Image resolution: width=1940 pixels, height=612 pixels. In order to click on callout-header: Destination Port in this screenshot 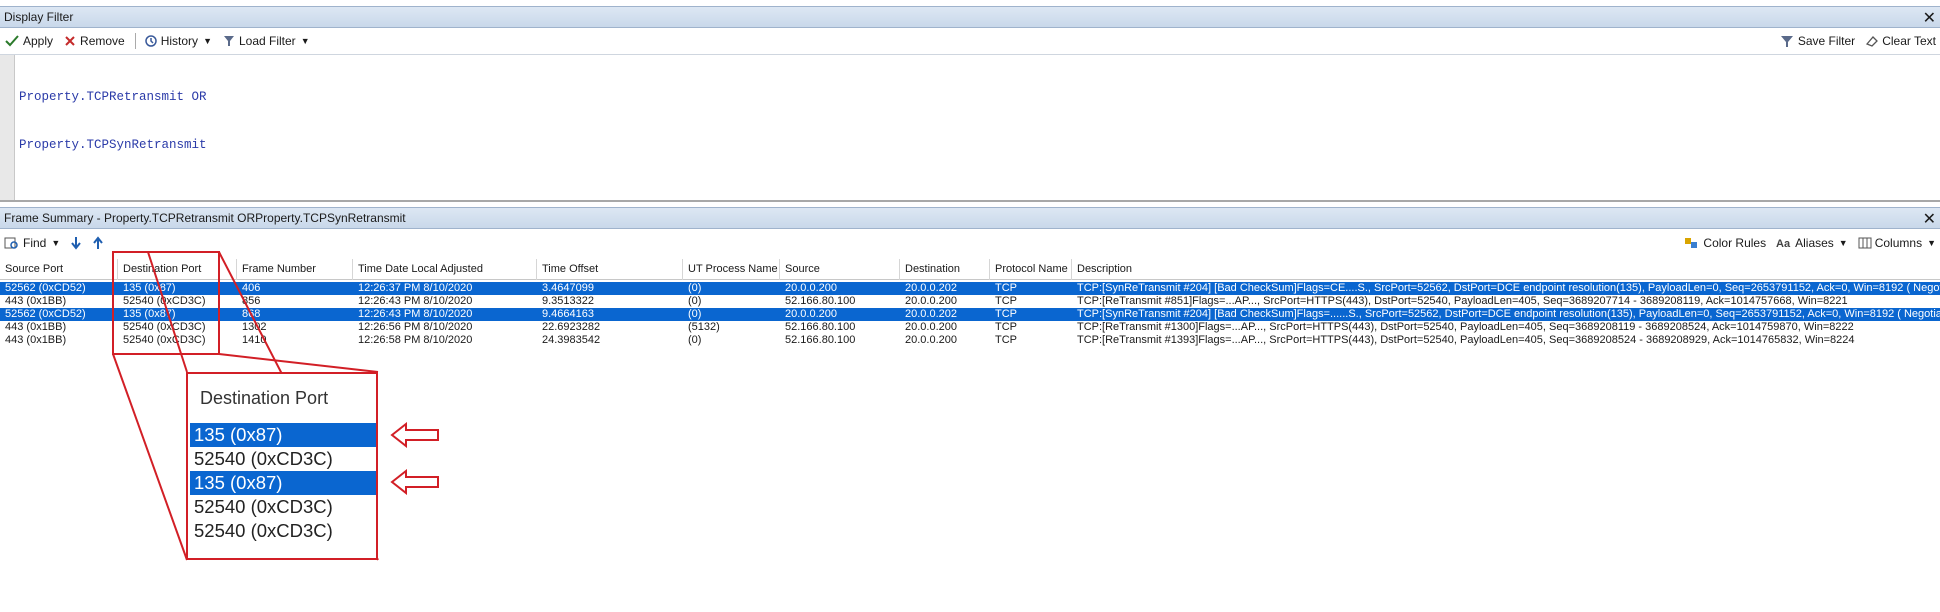, I will do `click(264, 398)`.